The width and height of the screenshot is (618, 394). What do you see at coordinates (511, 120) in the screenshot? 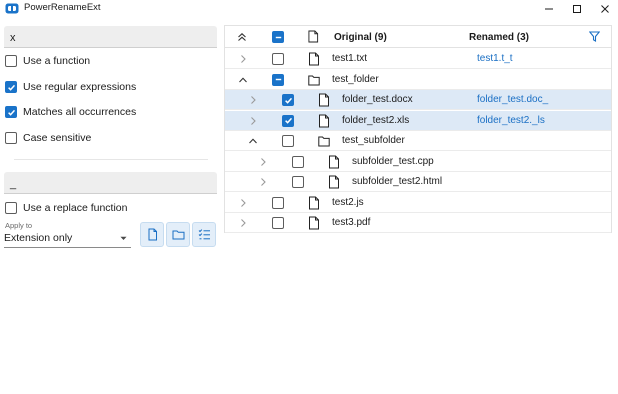
I see `renamed-name: folder_test2._ls` at bounding box center [511, 120].